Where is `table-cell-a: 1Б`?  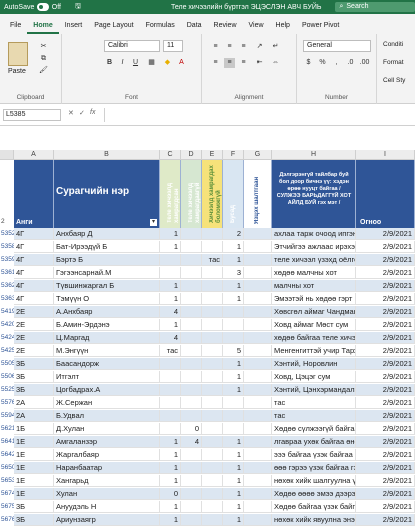
table-cell-a: 1Б is located at coordinates (34, 429).